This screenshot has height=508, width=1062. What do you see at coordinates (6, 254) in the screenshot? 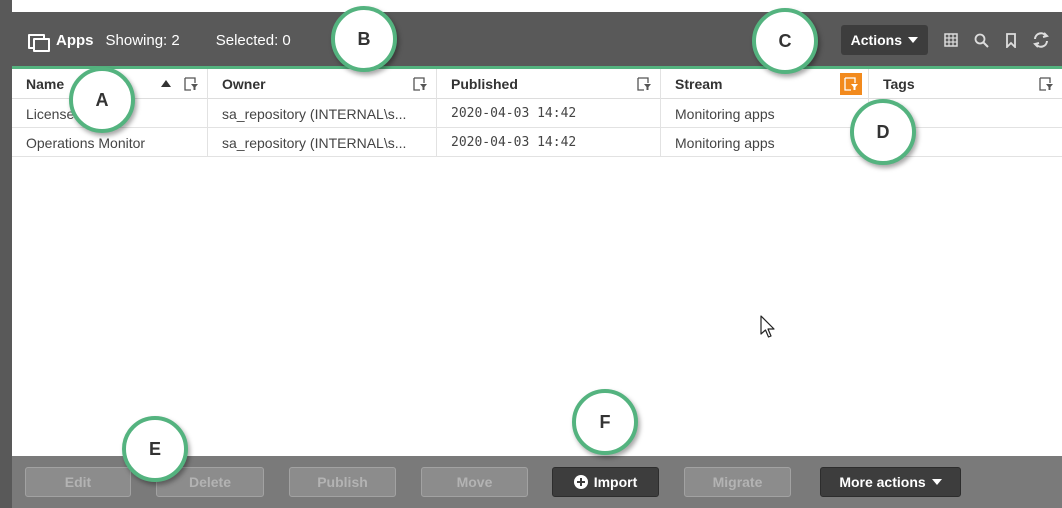
I see `left-edge` at bounding box center [6, 254].